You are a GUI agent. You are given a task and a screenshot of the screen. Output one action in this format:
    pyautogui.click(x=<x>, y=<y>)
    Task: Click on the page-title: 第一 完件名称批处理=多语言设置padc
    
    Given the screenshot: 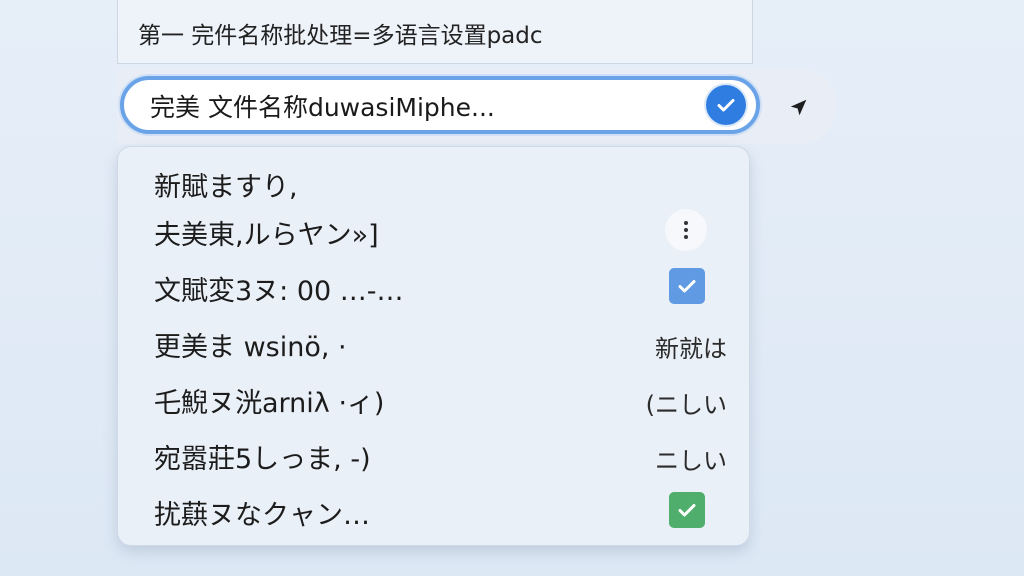 What is the action you would take?
    pyautogui.click(x=340, y=36)
    